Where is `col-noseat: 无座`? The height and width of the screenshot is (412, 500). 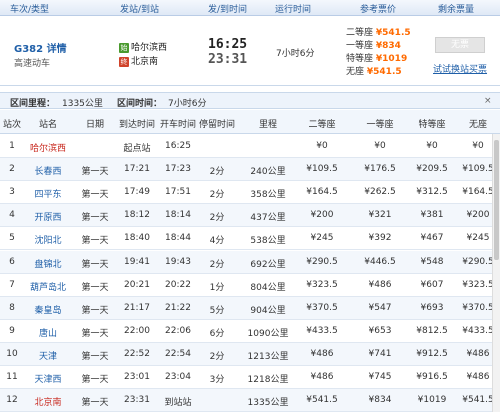 col-noseat: 无座 is located at coordinates (478, 125).